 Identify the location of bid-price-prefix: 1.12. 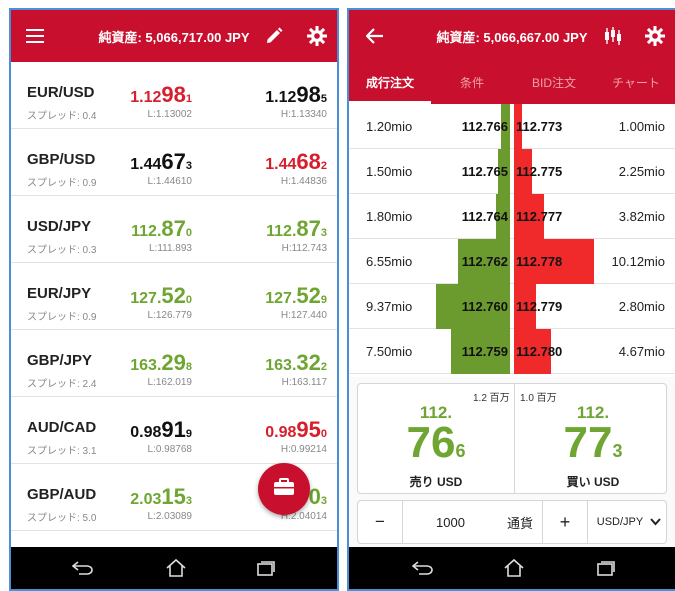
(146, 97).